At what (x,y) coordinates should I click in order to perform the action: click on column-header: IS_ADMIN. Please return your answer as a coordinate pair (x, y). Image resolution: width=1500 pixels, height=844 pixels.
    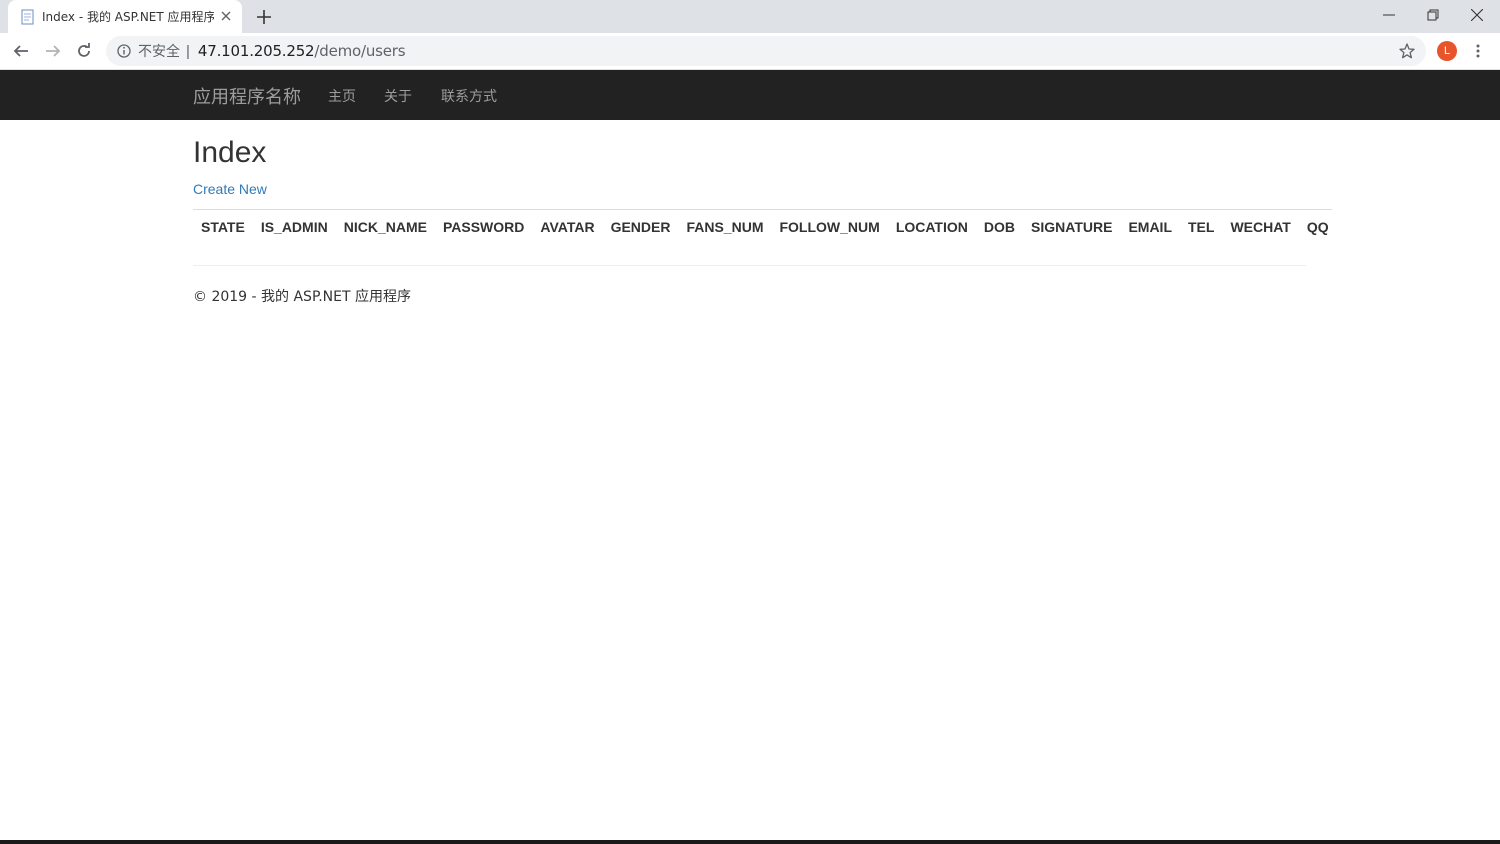
    Looking at the image, I should click on (294, 227).